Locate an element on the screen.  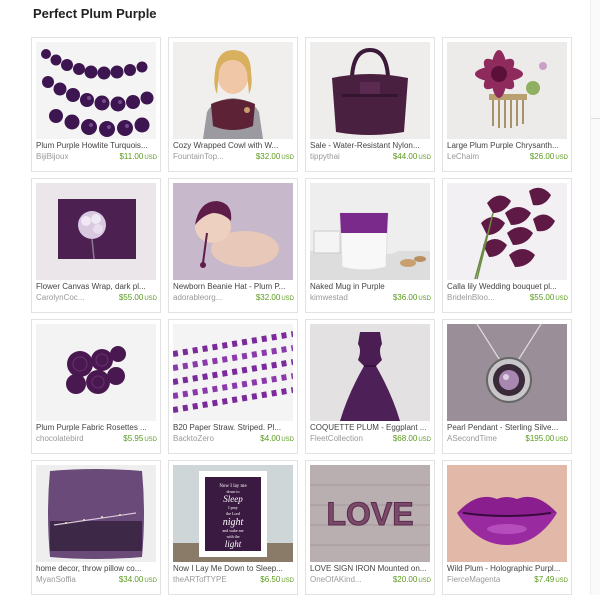
price-amount: $26.00 is located at coordinates (542, 156).